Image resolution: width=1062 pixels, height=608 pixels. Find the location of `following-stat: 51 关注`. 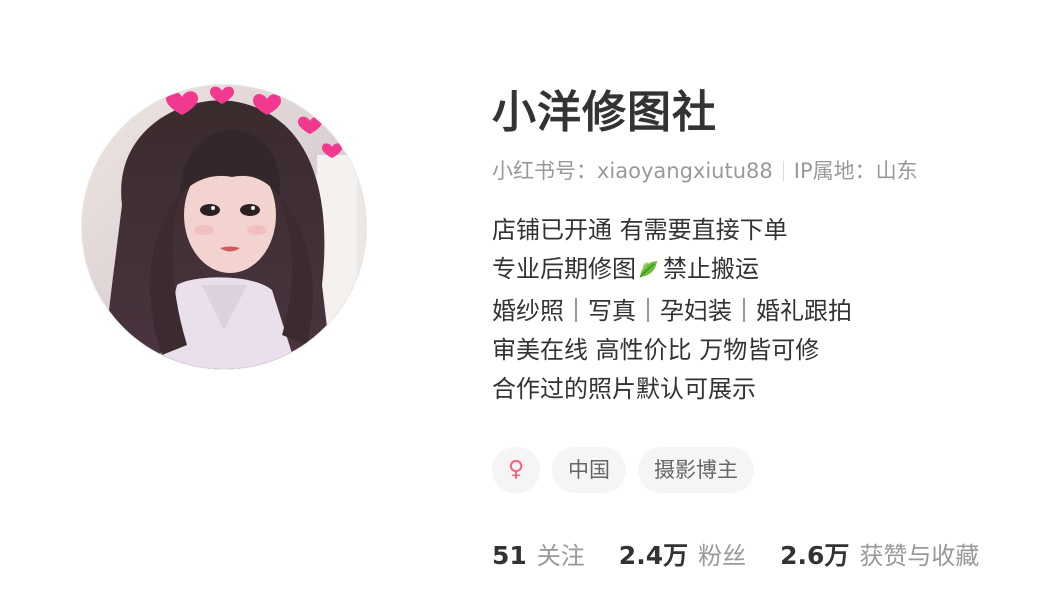

following-stat: 51 关注 is located at coordinates (538, 554).